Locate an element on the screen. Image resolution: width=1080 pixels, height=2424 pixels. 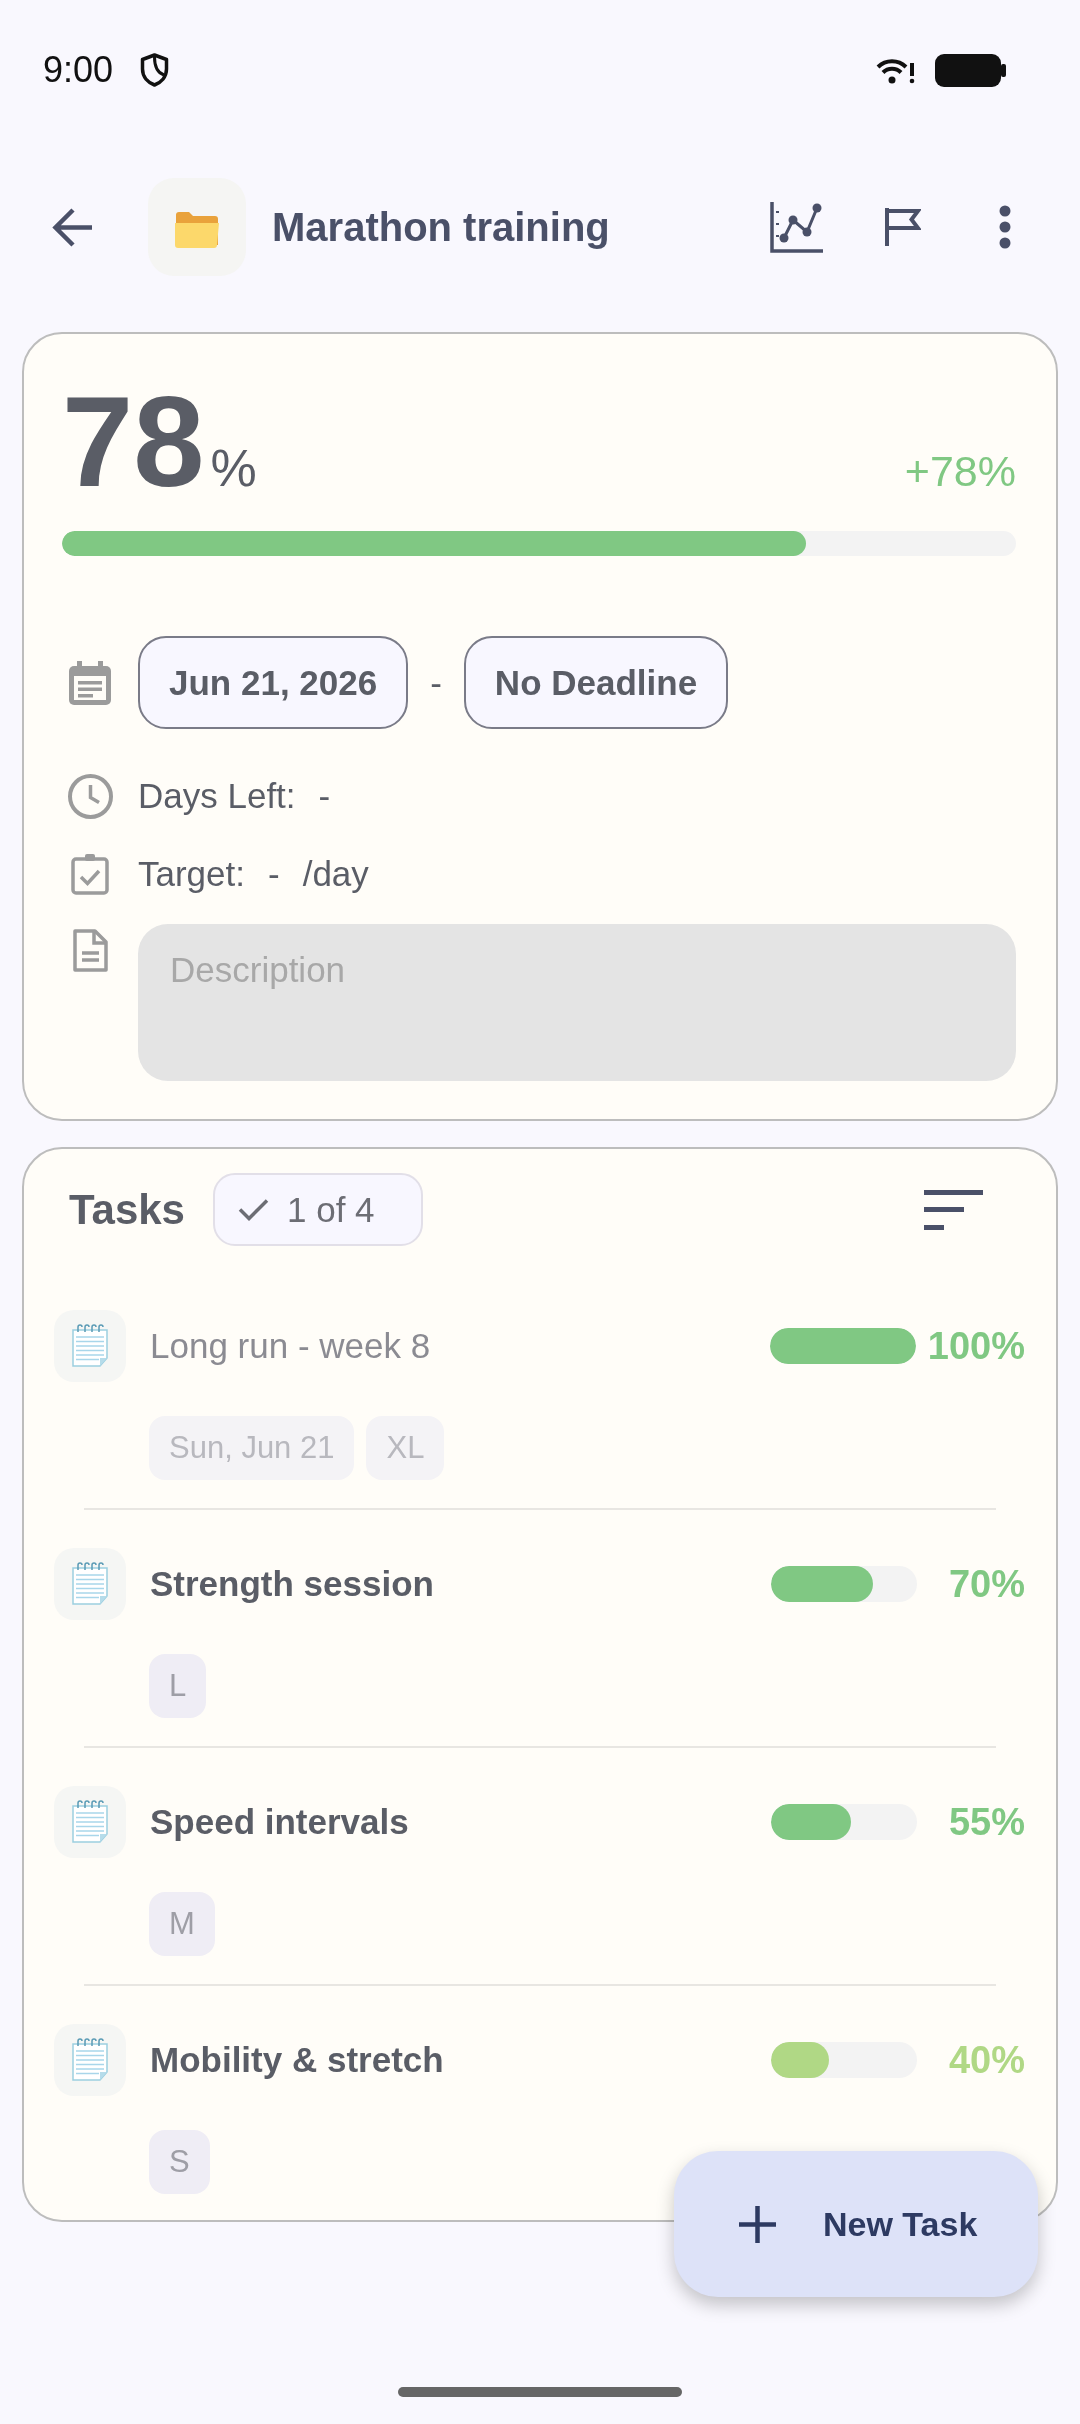
folder-icon is located at coordinates (197, 227).